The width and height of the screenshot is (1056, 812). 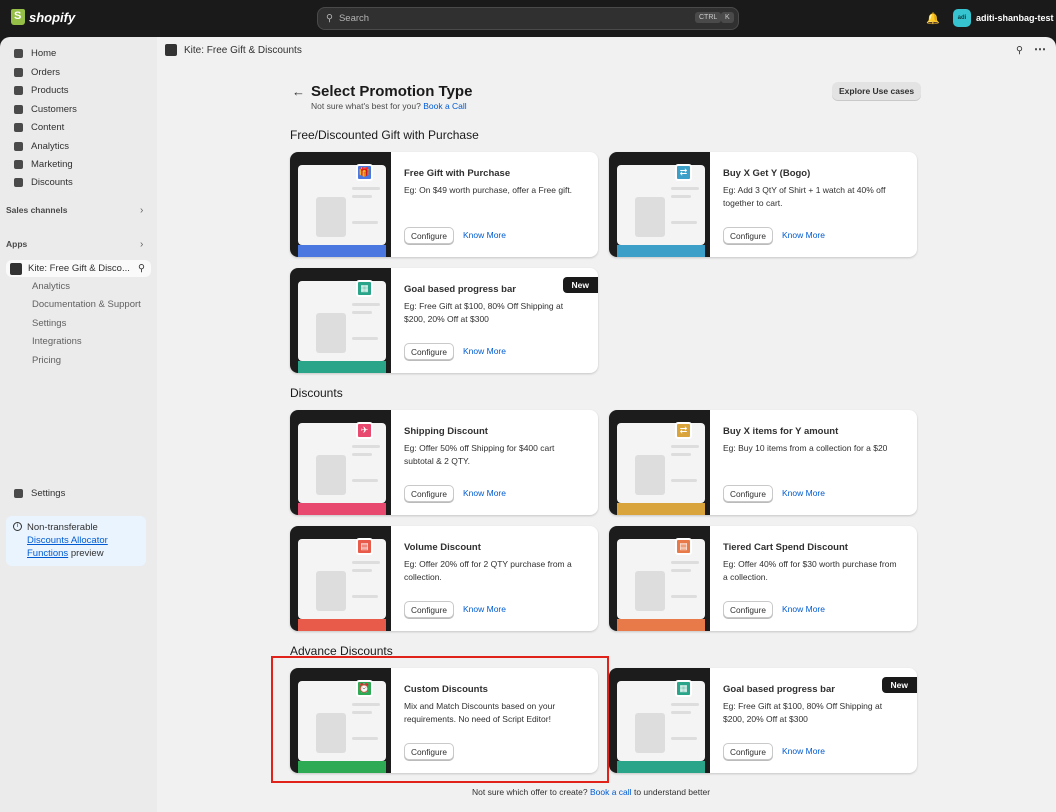 I want to click on sidebar-sub-integrations: Integrations, so click(x=57, y=341).